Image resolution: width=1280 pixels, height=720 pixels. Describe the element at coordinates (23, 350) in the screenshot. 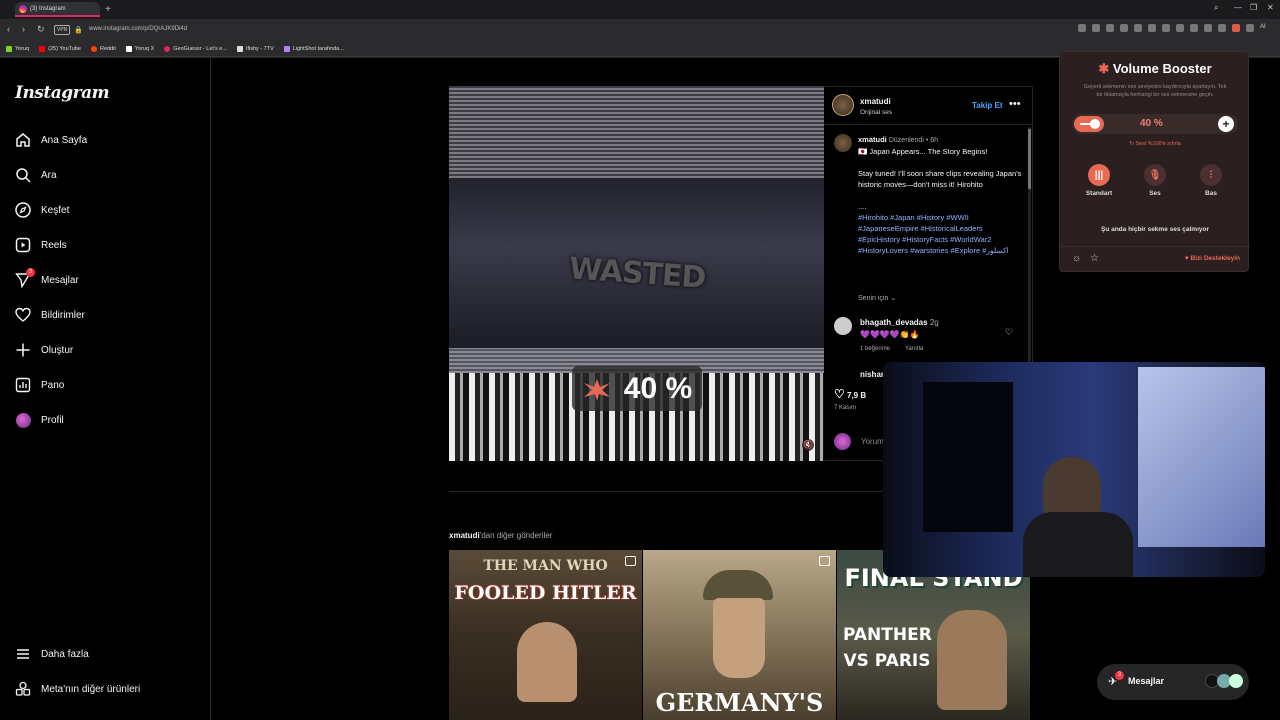

I see `plus-icon` at that location.